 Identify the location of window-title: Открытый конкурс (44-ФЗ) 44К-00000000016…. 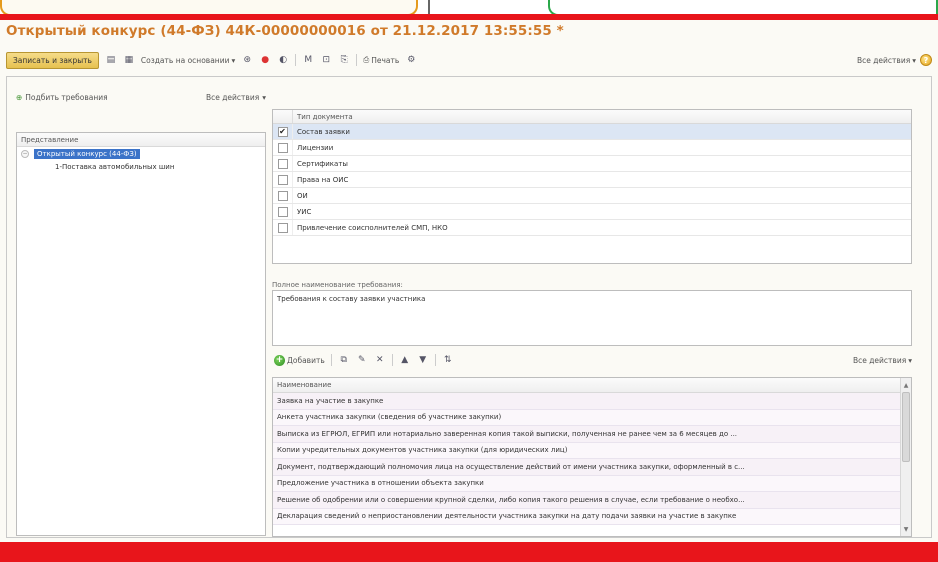
(285, 31).